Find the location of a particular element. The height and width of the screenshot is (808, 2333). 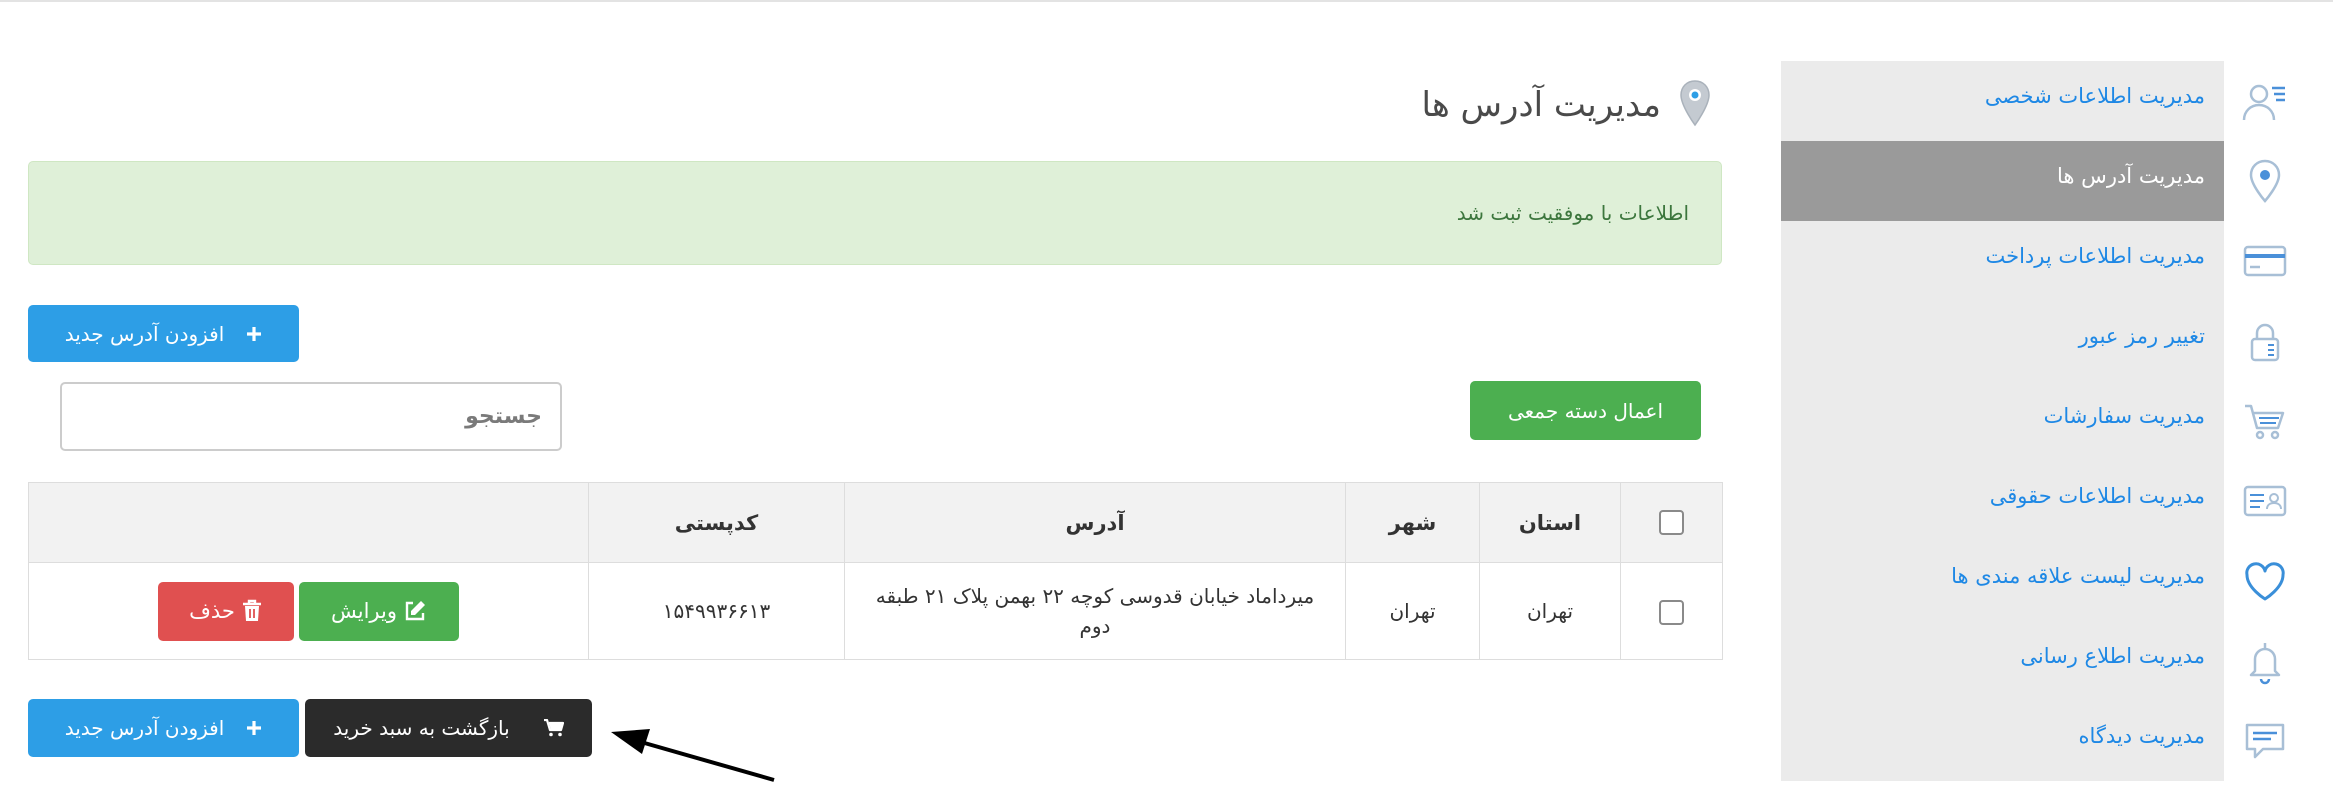

sidebar-item-notifications: مدیریت اطلاع رسانی is located at coordinates (2043, 661).